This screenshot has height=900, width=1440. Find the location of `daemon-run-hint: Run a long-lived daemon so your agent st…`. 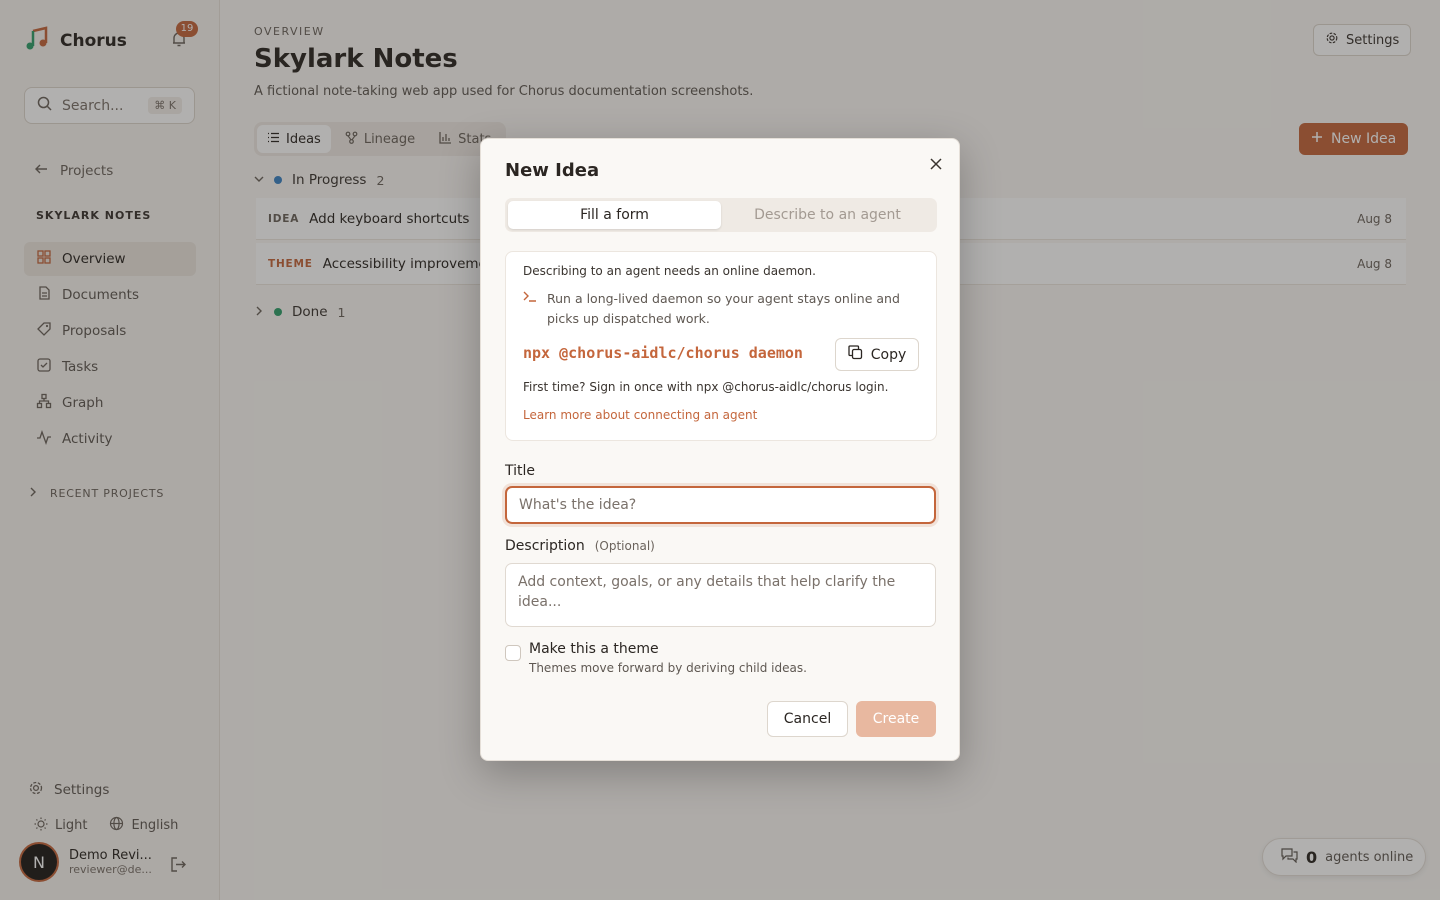

daemon-run-hint: Run a long-lived daemon so your agent st… is located at coordinates (718, 309).